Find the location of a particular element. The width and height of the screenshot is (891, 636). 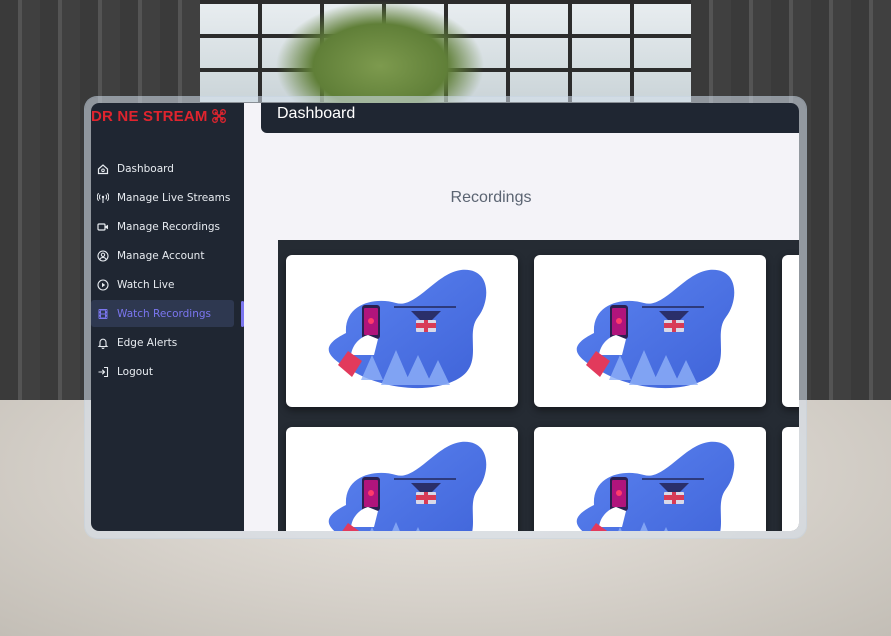

sidebar-item-manage-recordings: Manage Recordings is located at coordinates (162, 226).